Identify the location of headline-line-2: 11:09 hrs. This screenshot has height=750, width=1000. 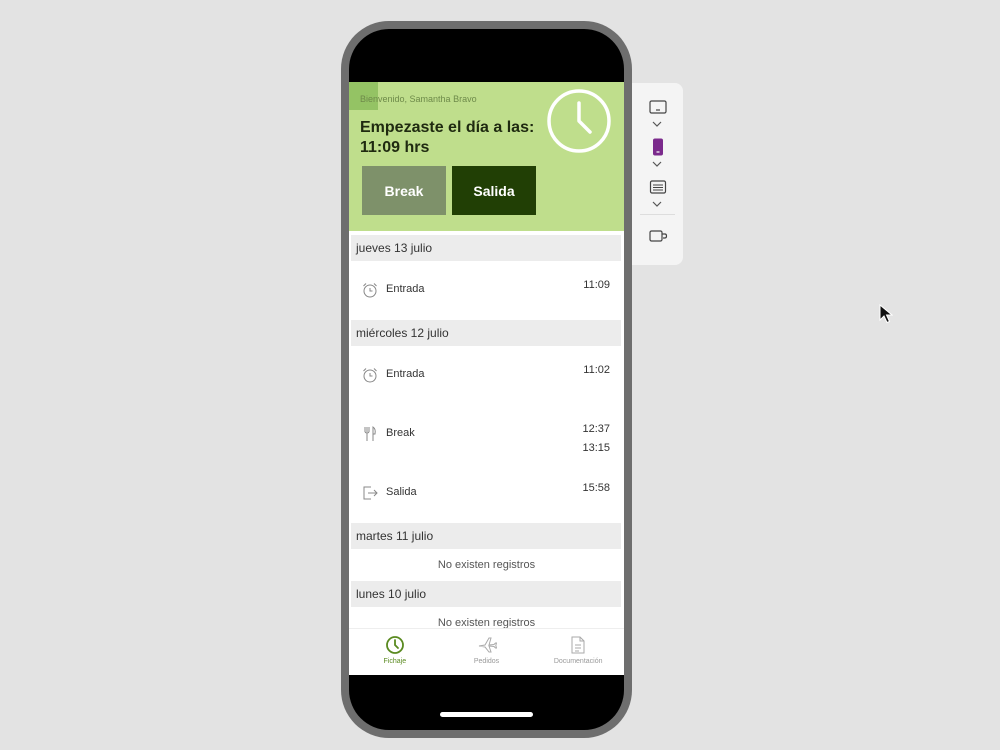
(395, 147).